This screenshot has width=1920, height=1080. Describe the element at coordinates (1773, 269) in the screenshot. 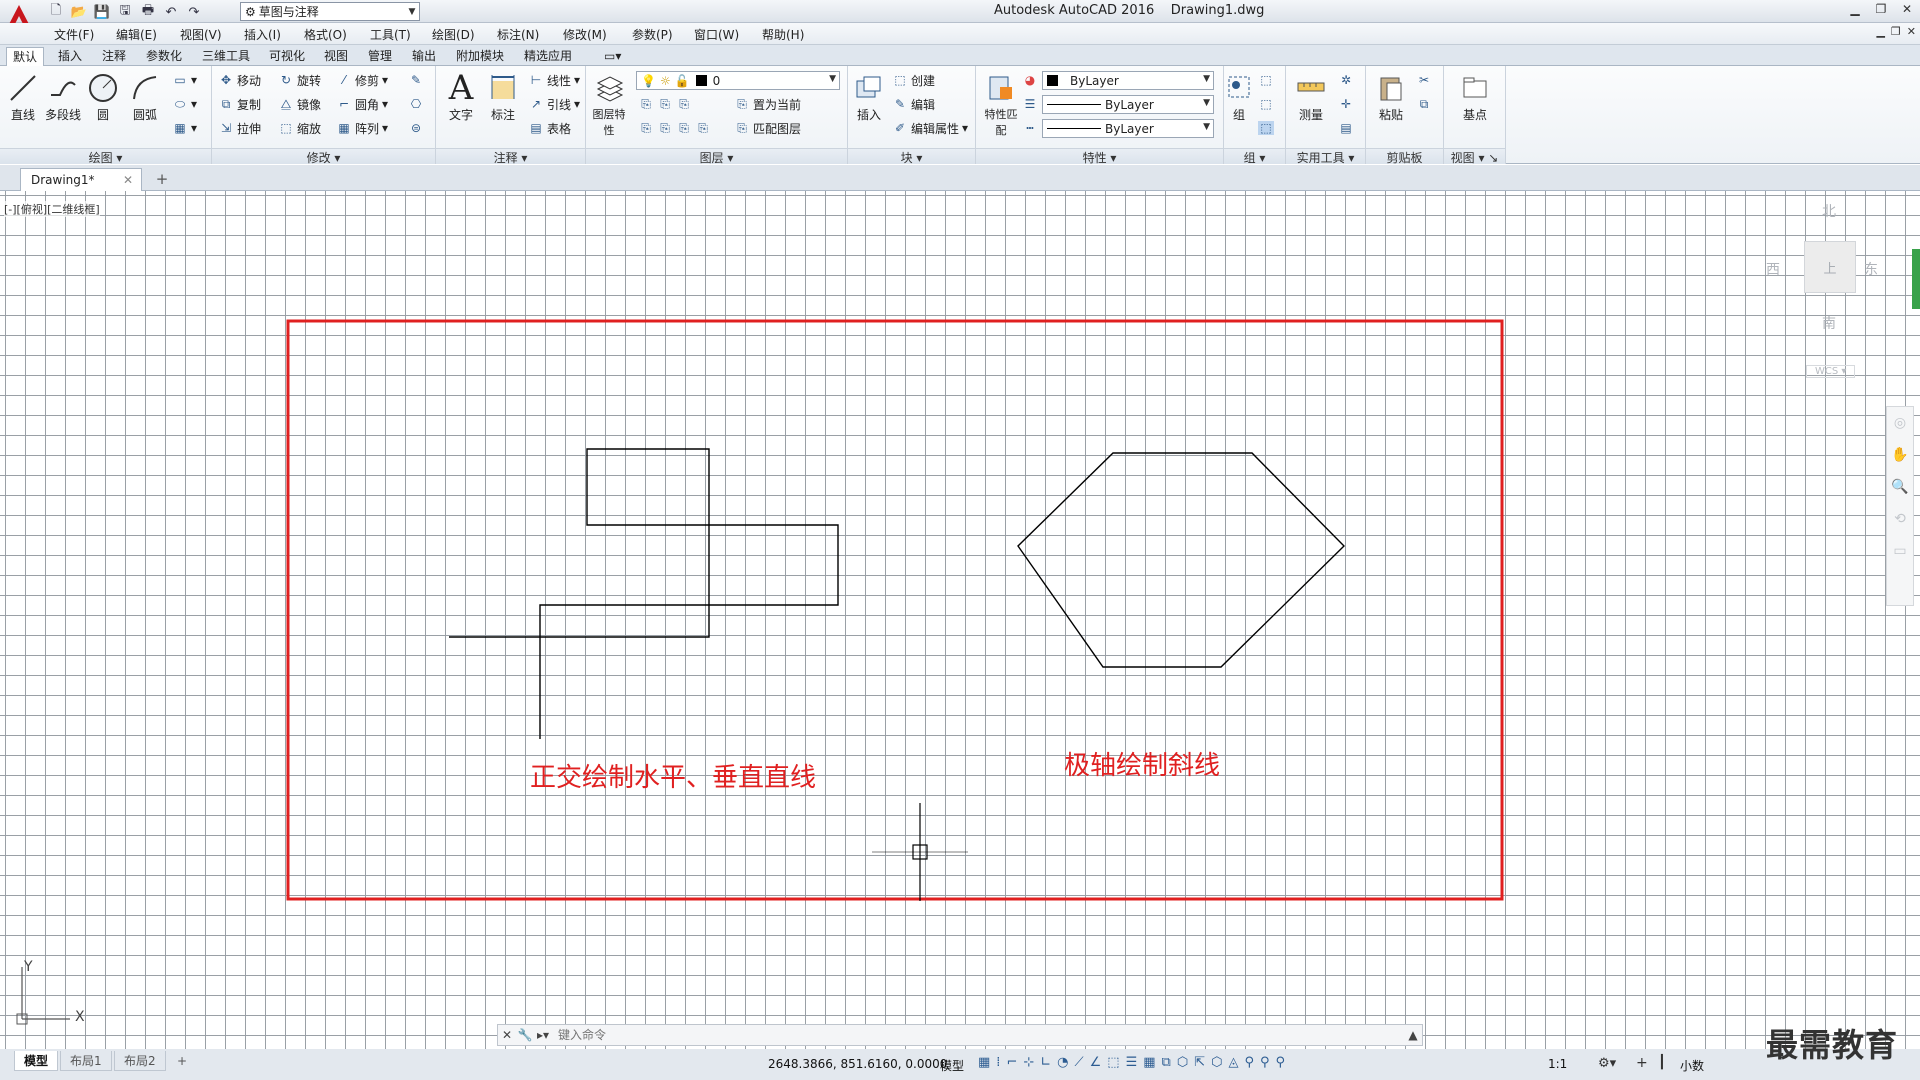

I see `viewcube-west: 西` at that location.